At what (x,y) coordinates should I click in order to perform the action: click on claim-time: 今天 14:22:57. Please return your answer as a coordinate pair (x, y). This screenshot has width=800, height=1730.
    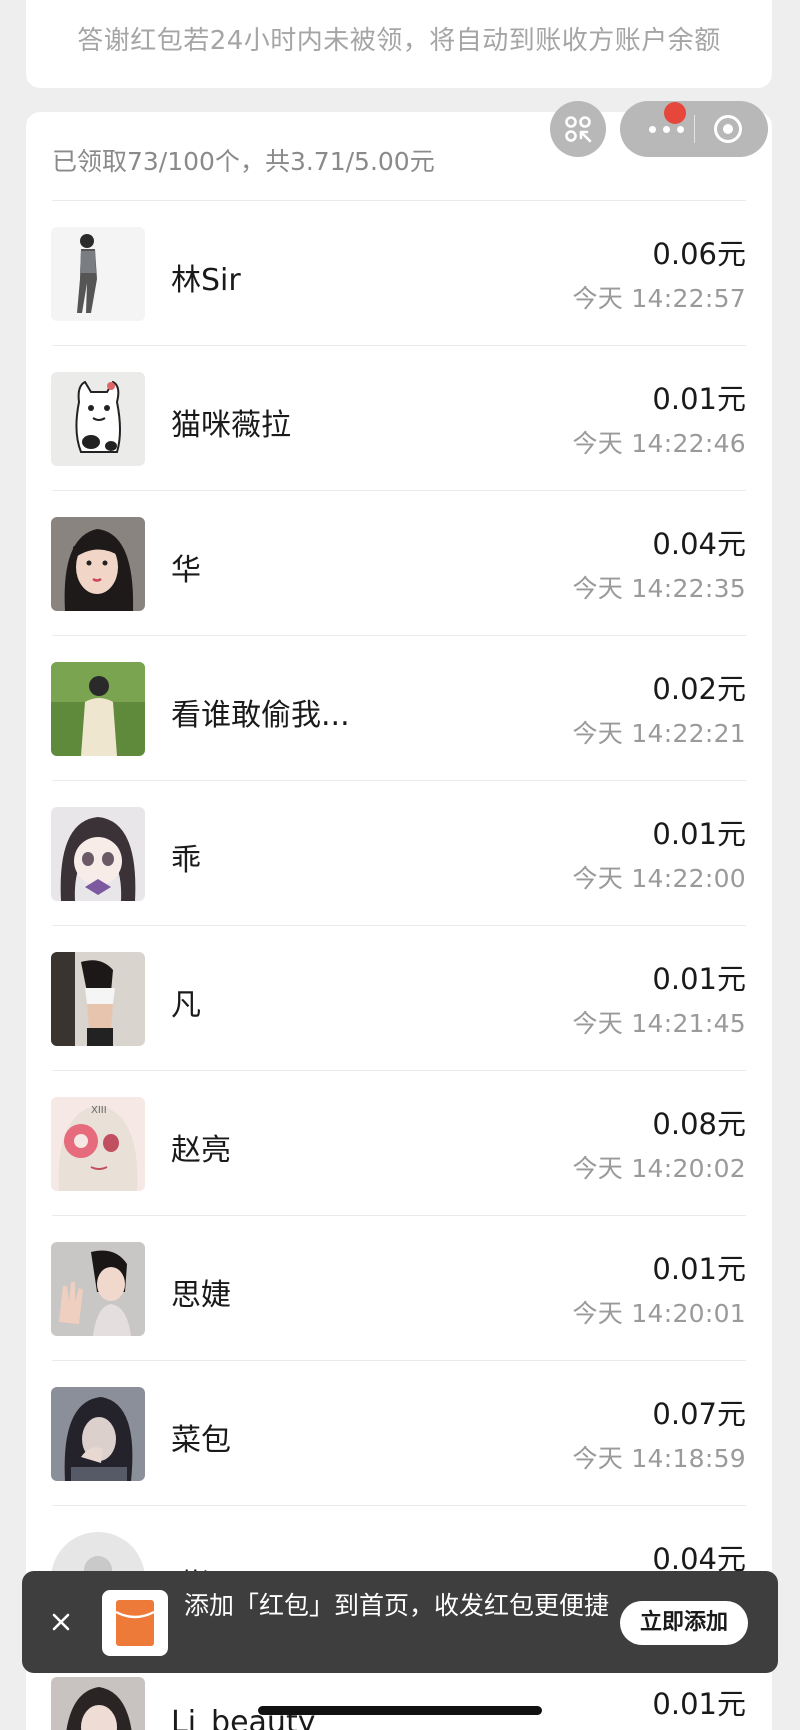
    Looking at the image, I should click on (659, 298).